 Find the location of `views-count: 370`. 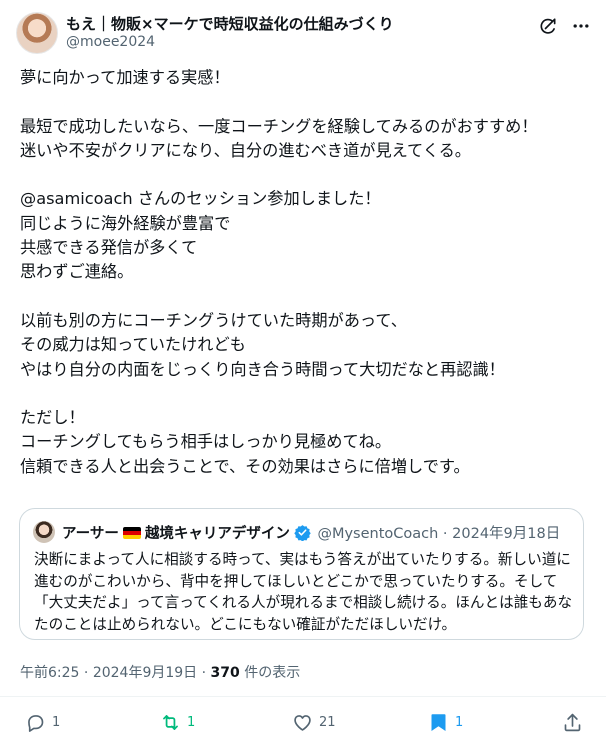

views-count: 370 is located at coordinates (225, 673).